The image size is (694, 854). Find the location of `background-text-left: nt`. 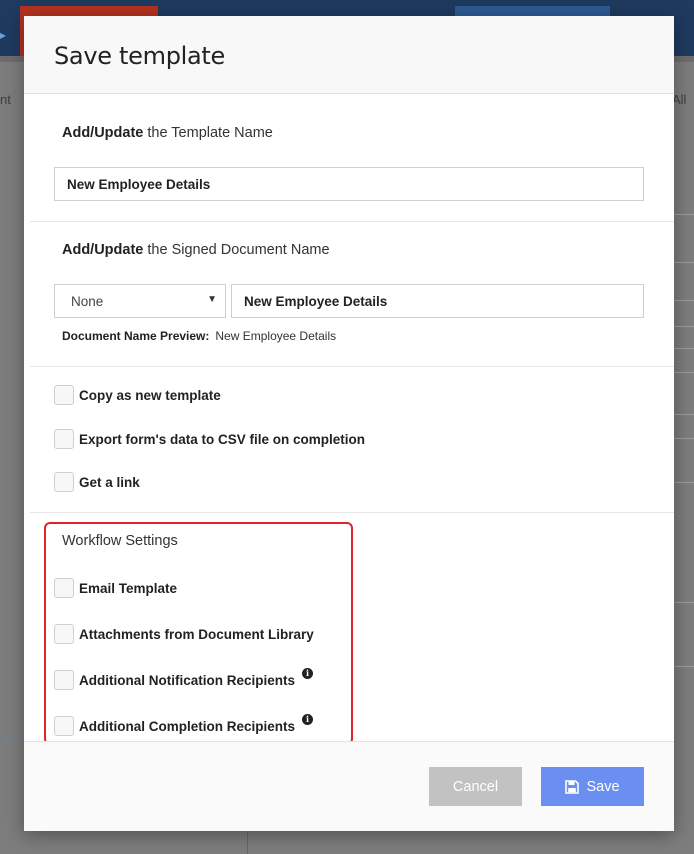

background-text-left: nt is located at coordinates (5, 99).